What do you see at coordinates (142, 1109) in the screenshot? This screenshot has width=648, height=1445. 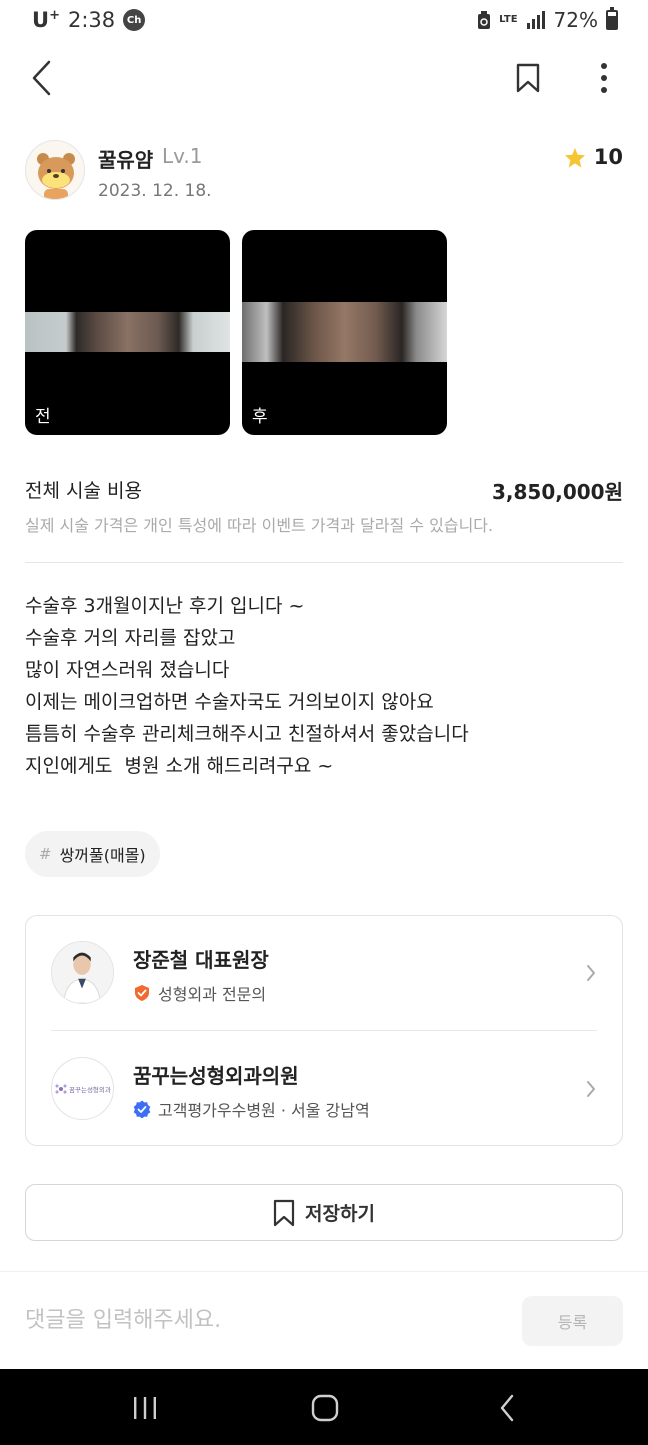 I see `verified-badge-icon` at bounding box center [142, 1109].